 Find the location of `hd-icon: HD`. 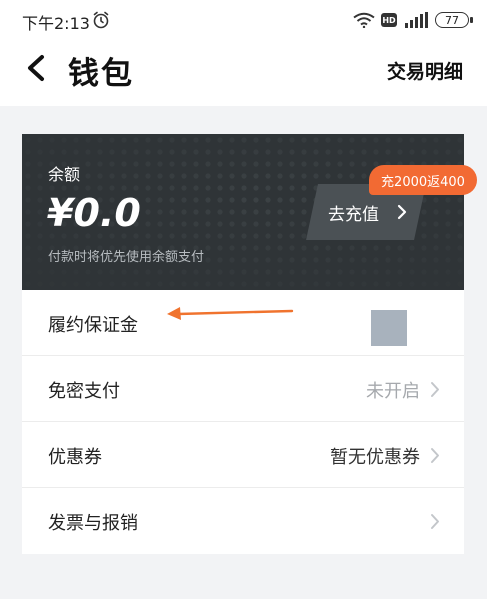

hd-icon: HD is located at coordinates (389, 20).